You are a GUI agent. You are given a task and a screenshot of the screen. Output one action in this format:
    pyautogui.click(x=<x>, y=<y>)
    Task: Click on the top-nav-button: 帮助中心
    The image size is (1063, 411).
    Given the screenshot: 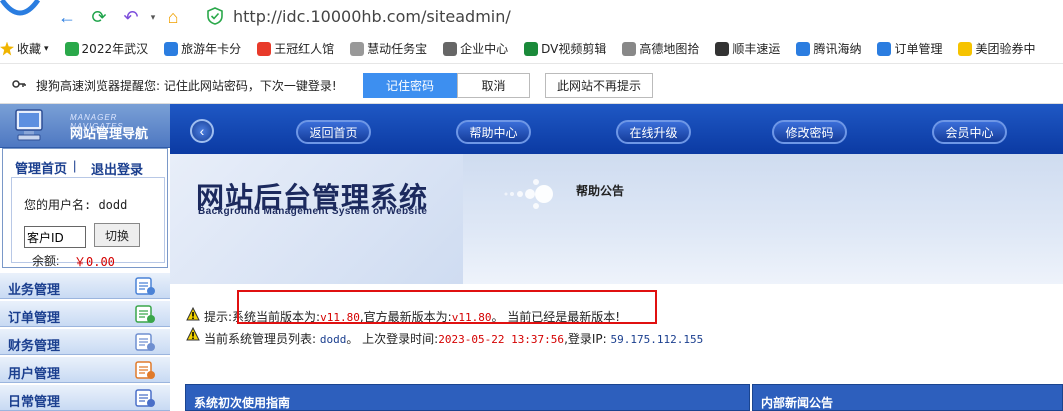 What is the action you would take?
    pyautogui.click(x=493, y=132)
    